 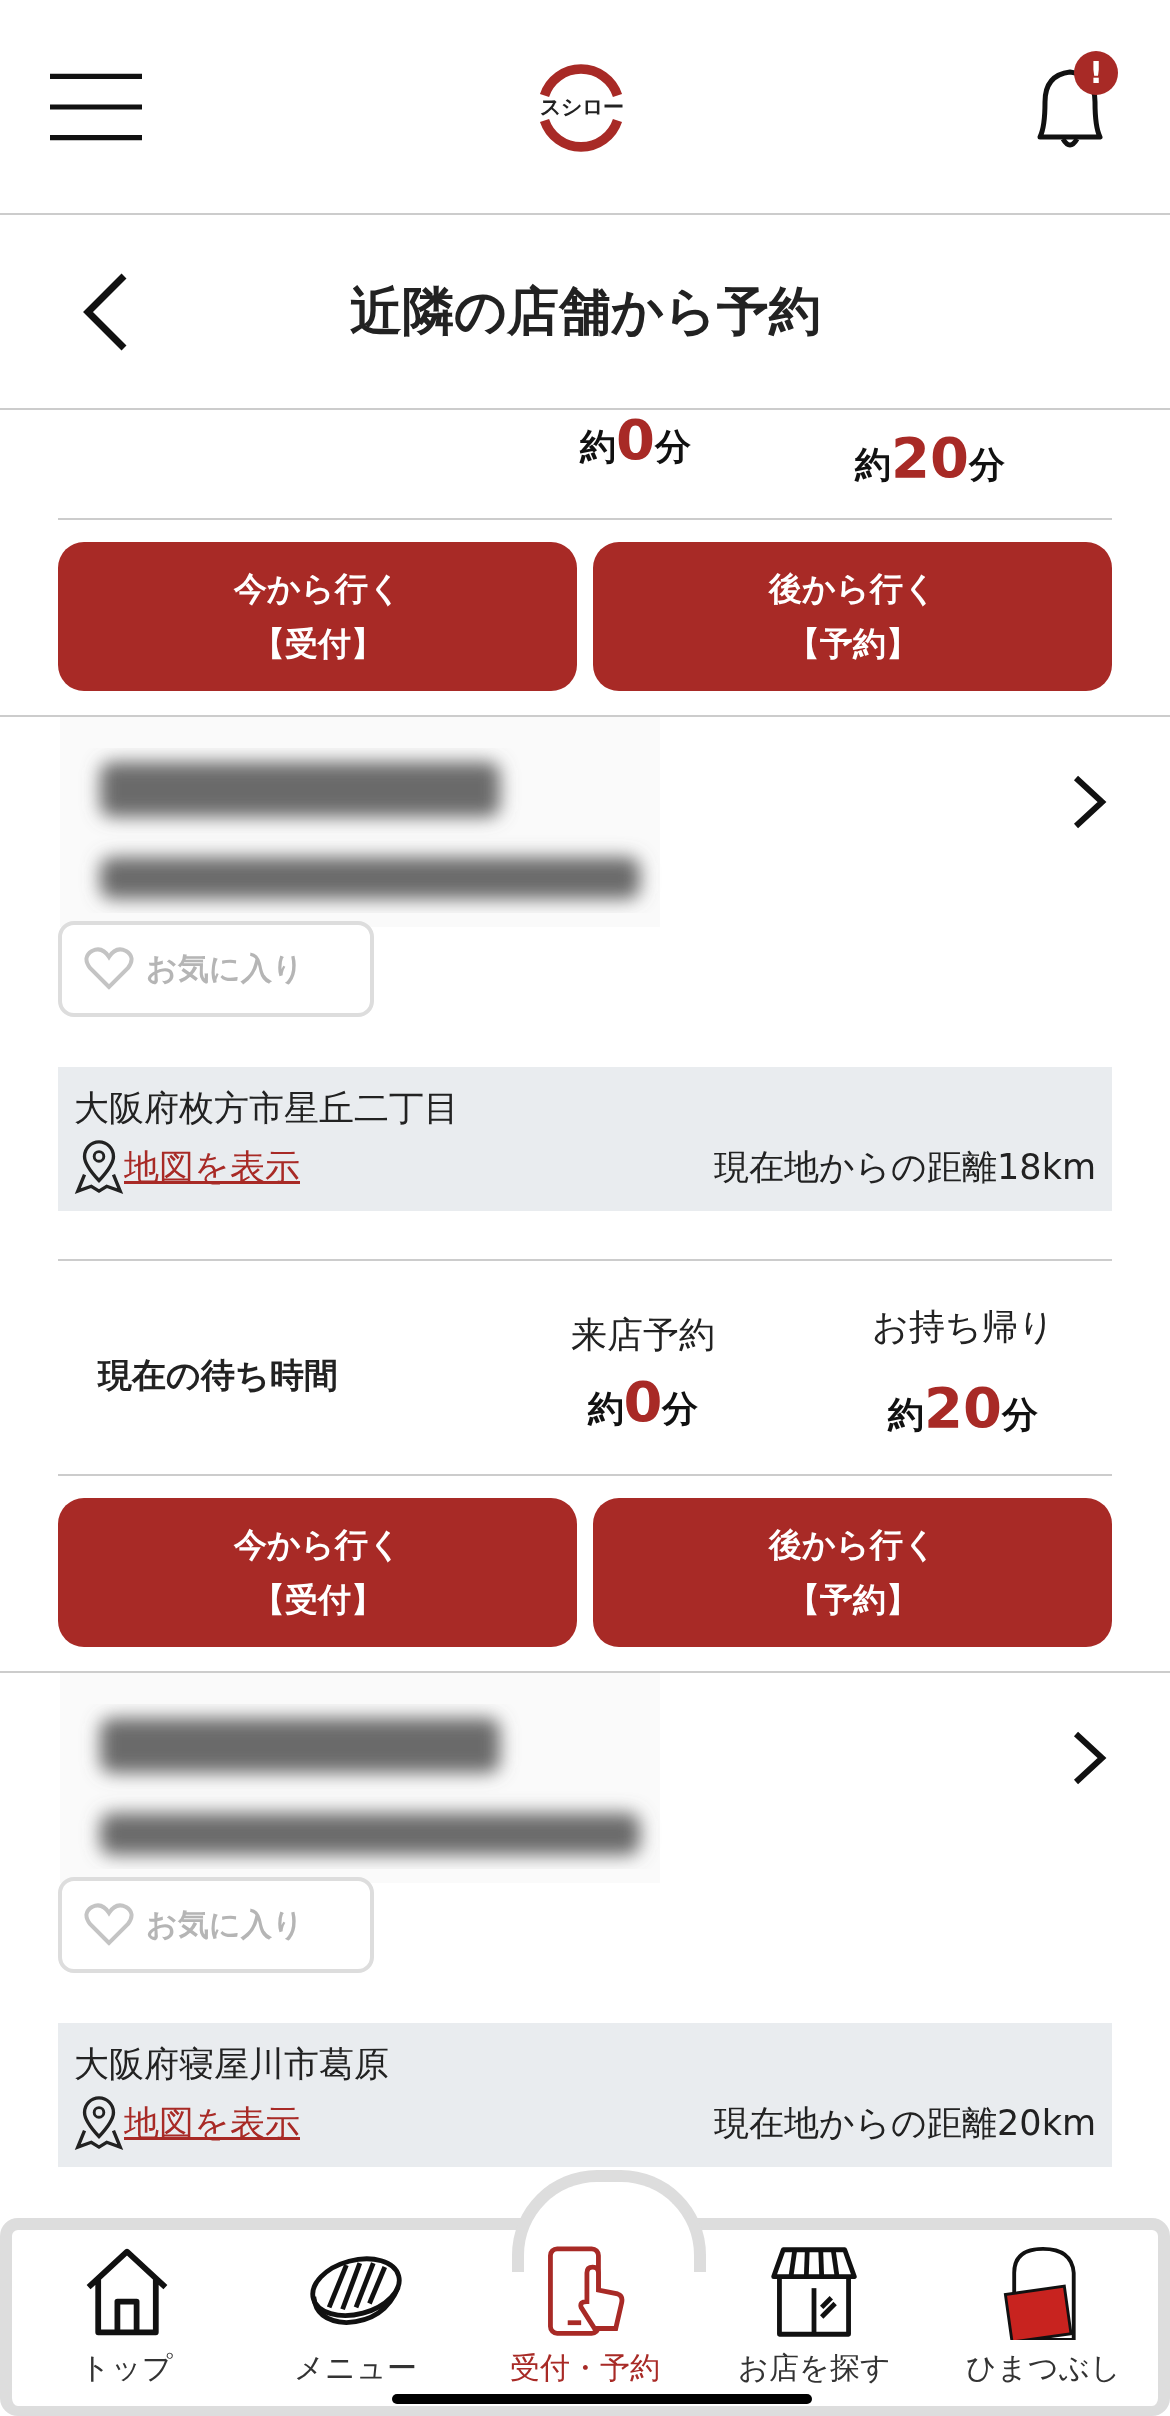 I want to click on nav-tab: 受付・予約, so click(x=585, y=2325).